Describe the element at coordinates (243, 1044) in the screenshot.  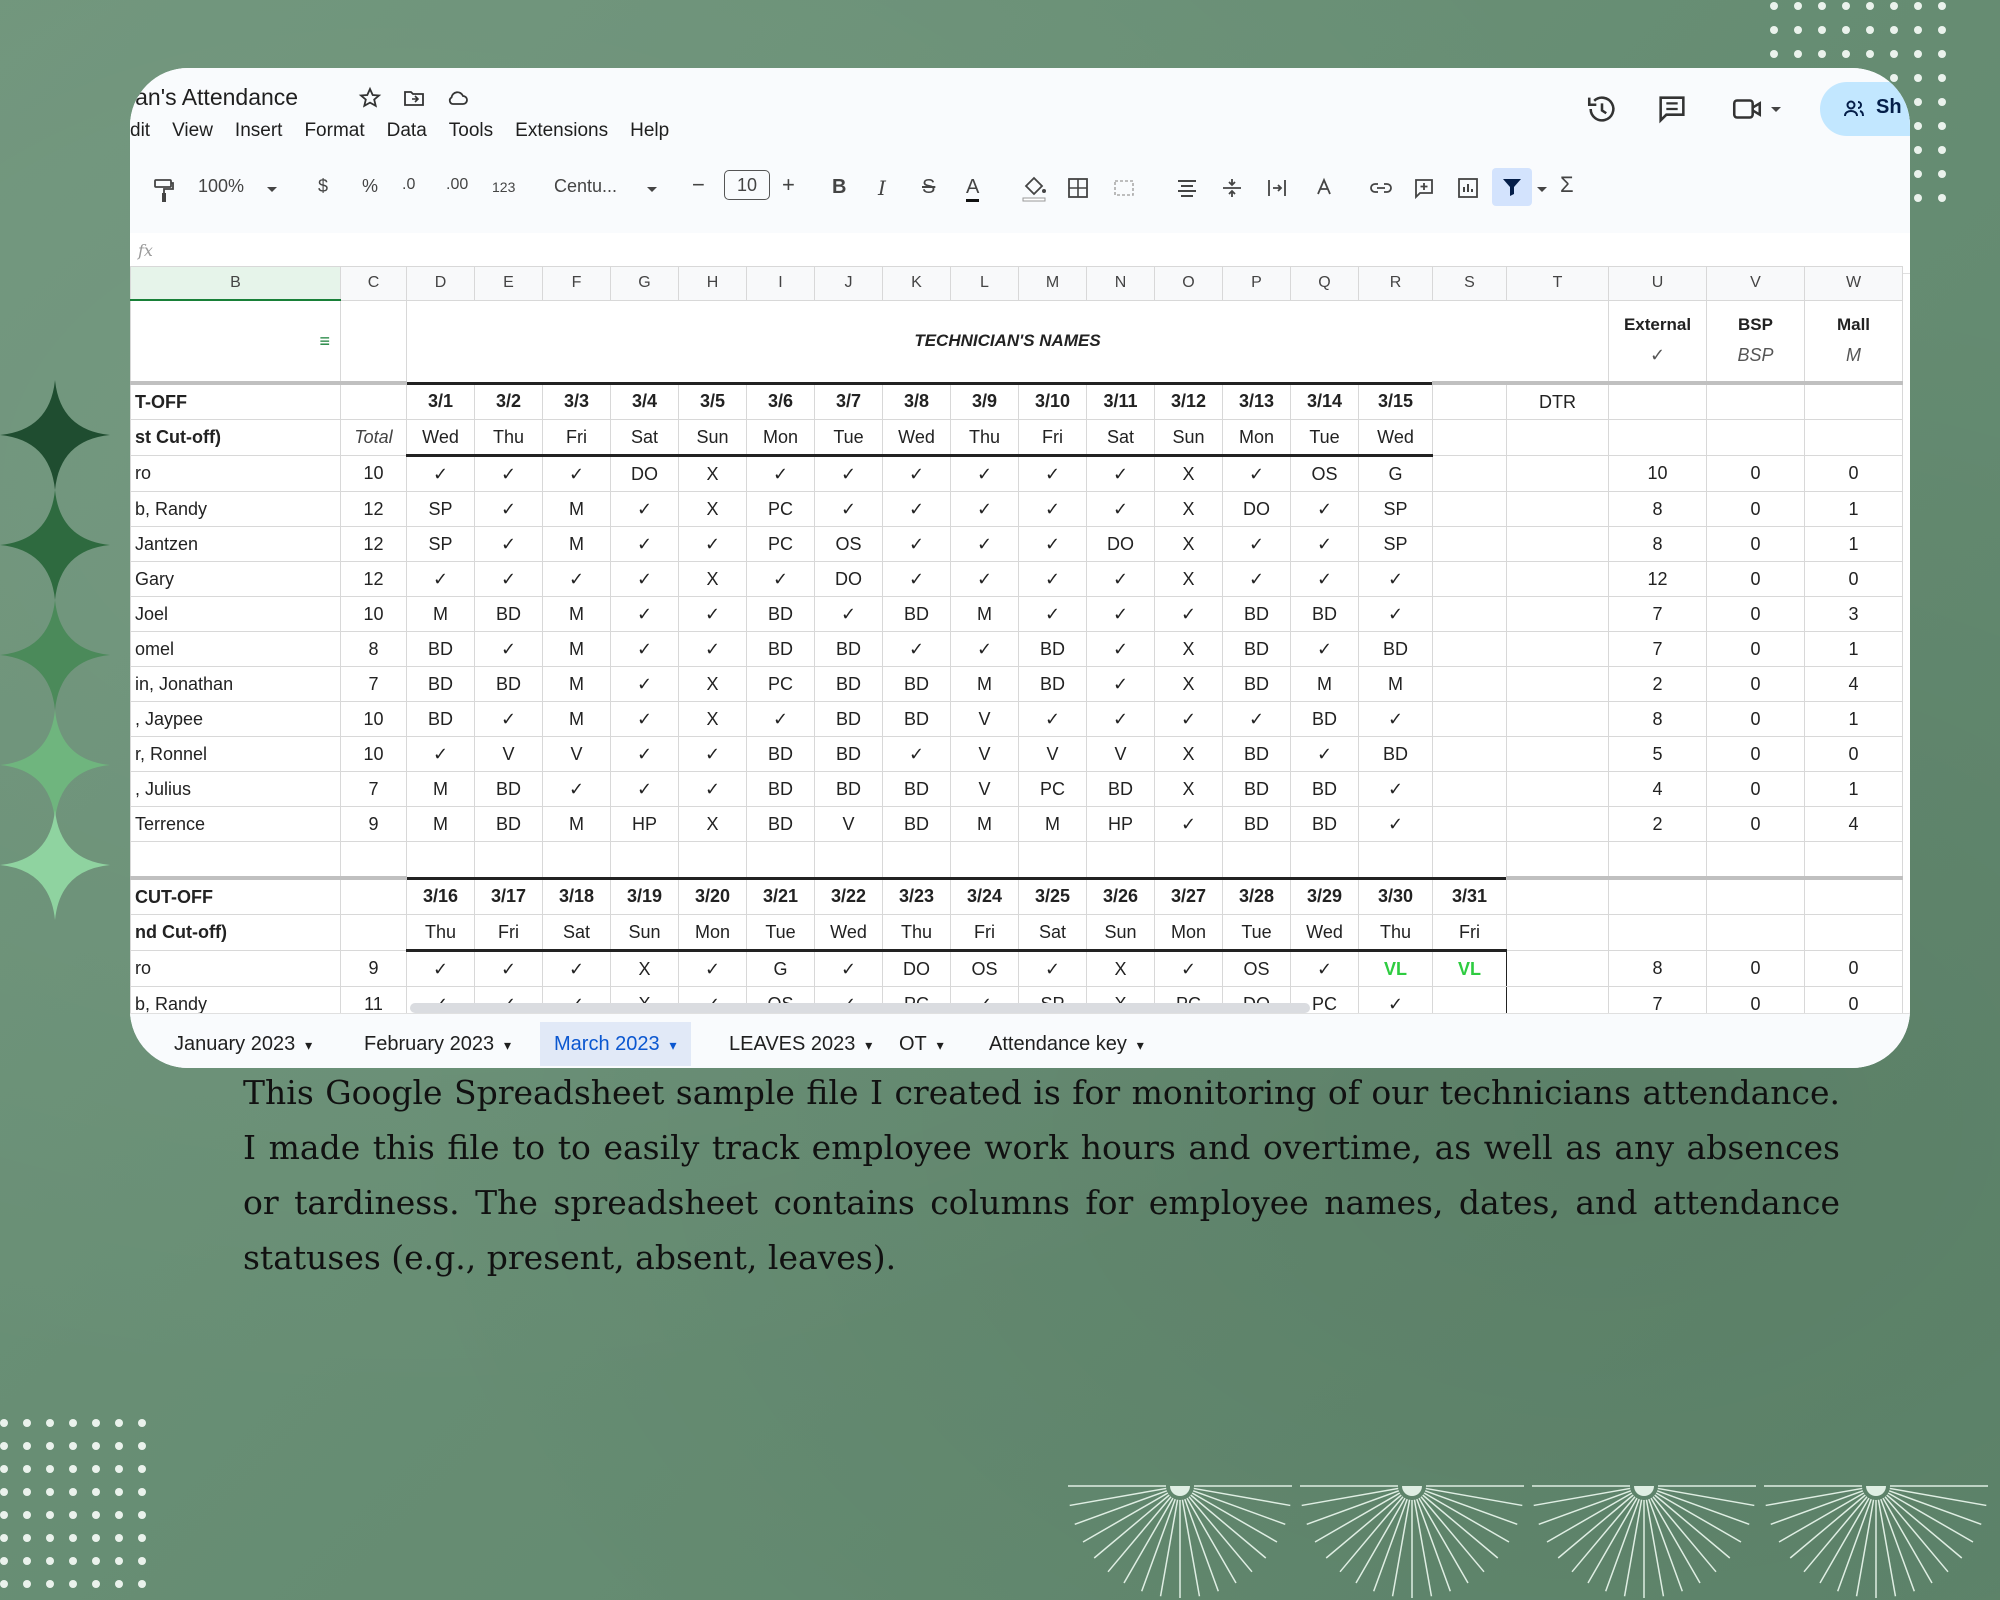
I see `sheet-tab: January 2023 ▾` at that location.